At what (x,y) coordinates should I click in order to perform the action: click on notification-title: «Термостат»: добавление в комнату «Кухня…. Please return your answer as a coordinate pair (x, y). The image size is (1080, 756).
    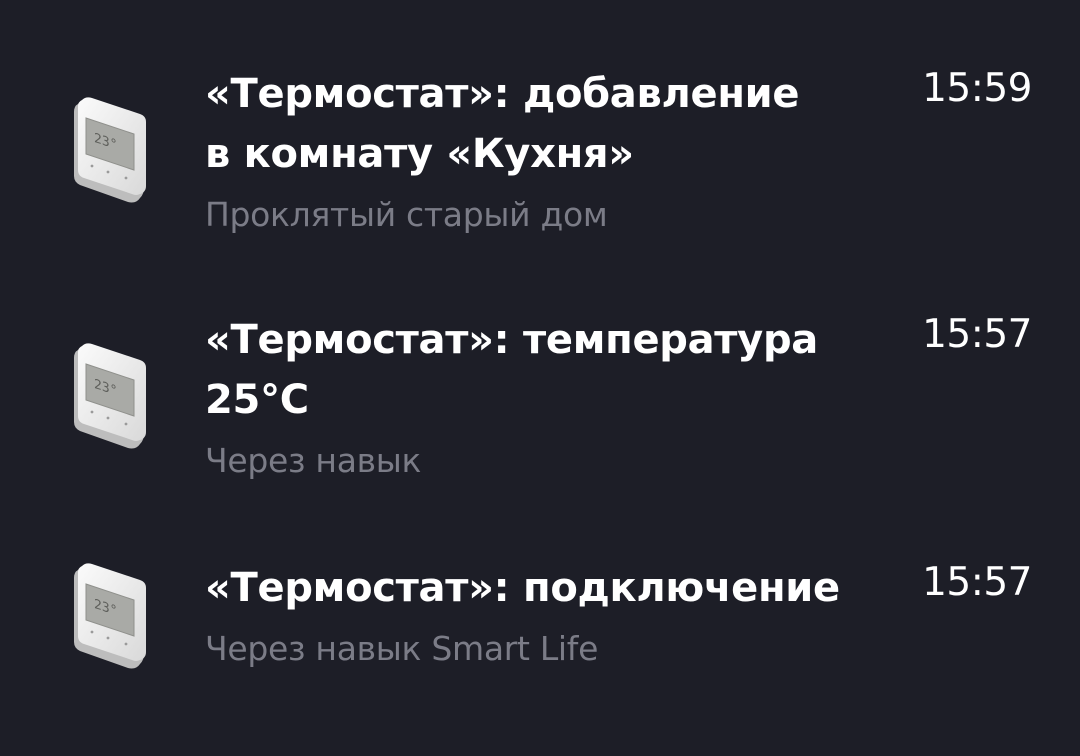
    Looking at the image, I should click on (502, 124).